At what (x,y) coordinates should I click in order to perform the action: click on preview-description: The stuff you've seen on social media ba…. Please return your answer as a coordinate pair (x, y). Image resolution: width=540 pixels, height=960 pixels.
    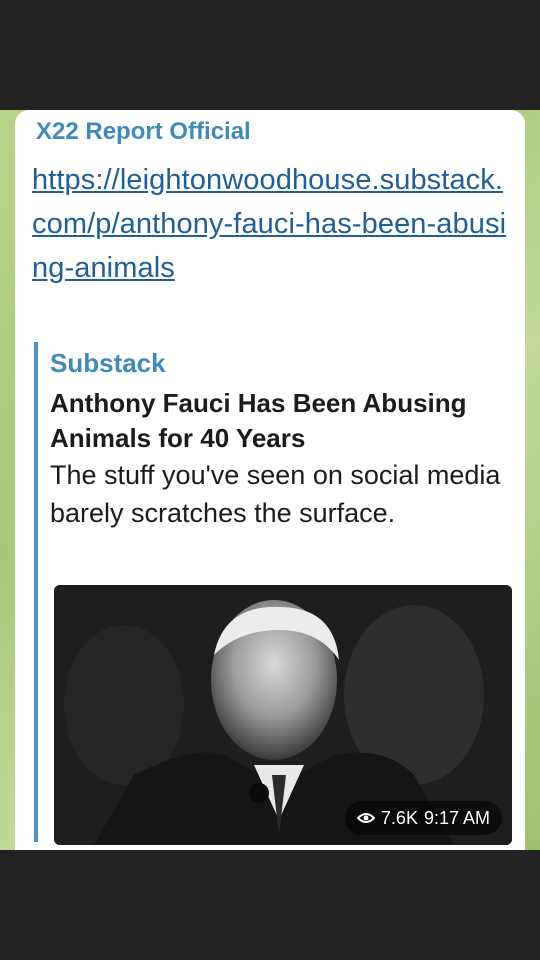
    Looking at the image, I should click on (275, 494).